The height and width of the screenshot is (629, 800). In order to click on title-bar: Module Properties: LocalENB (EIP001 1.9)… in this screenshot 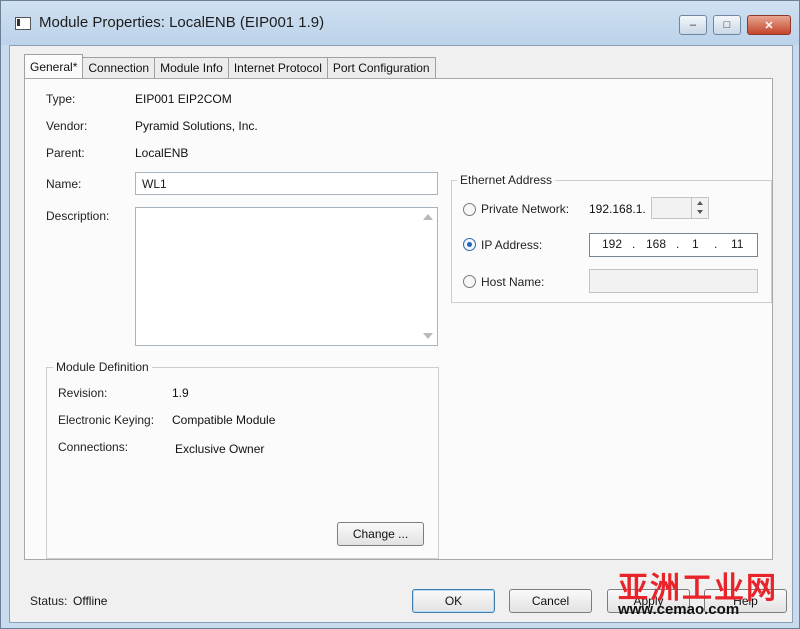, I will do `click(400, 23)`.